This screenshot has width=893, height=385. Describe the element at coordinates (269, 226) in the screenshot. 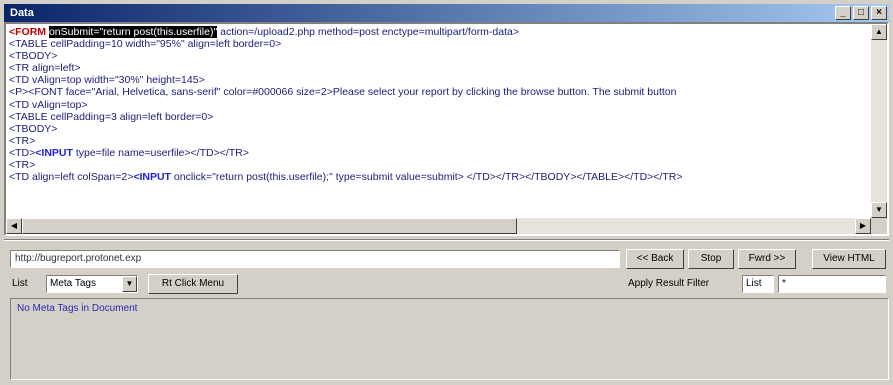

I see `horizontal-scroll-thumb` at that location.